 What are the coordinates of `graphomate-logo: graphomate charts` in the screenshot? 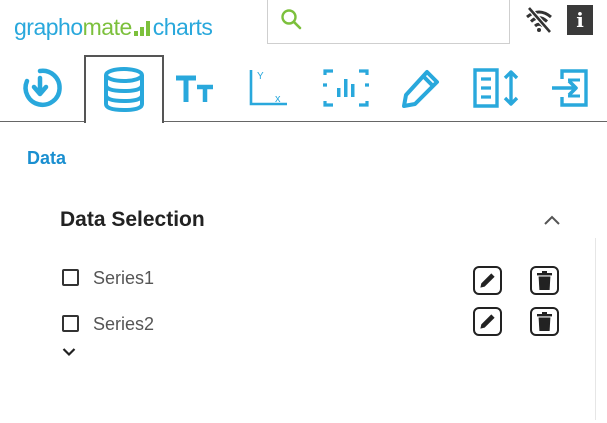 It's located at (113, 27).